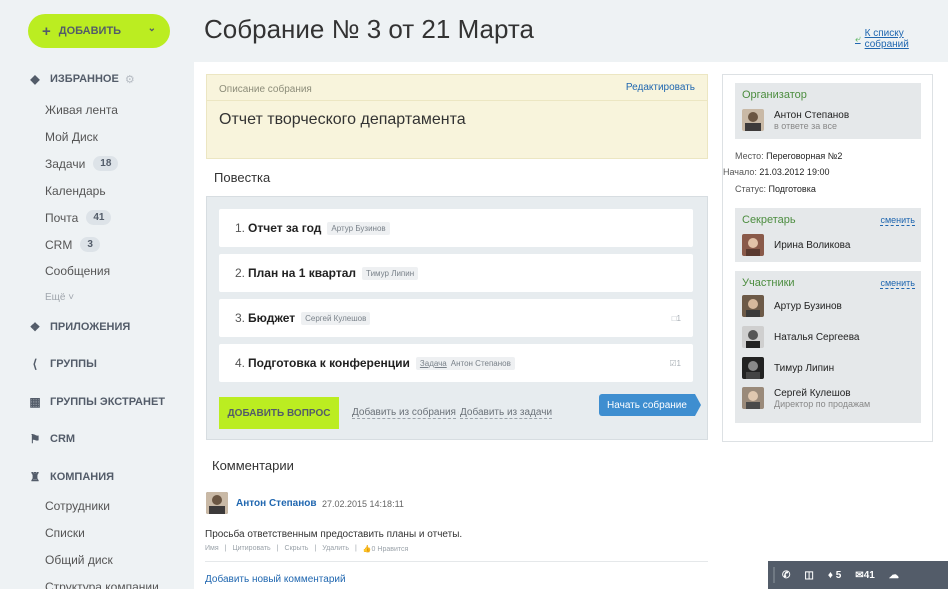 This screenshot has width=948, height=589. Describe the element at coordinates (251, 549) in the screenshot. I see `quote-link: Цитировать` at that location.